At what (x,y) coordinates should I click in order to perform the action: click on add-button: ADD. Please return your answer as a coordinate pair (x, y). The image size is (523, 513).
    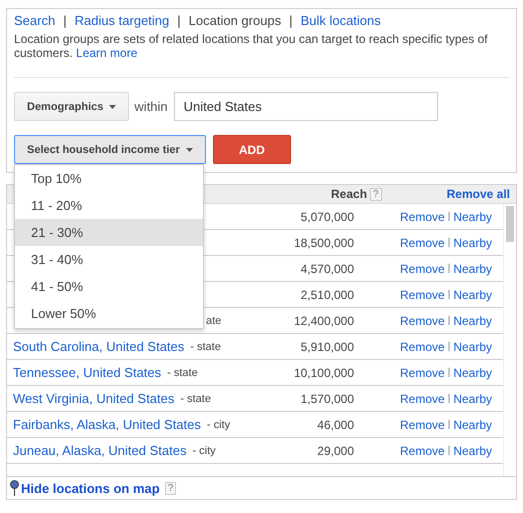
    Looking at the image, I should click on (251, 149).